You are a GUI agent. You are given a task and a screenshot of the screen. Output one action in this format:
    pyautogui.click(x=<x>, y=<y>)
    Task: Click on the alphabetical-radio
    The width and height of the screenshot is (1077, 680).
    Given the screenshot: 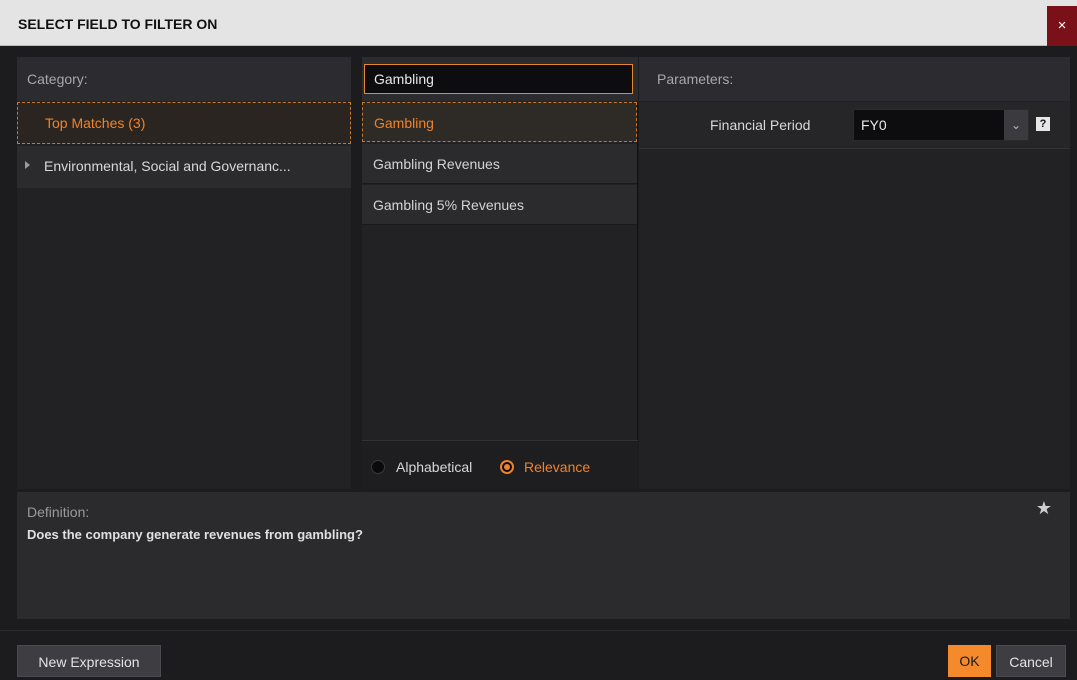 What is the action you would take?
    pyautogui.click(x=378, y=467)
    